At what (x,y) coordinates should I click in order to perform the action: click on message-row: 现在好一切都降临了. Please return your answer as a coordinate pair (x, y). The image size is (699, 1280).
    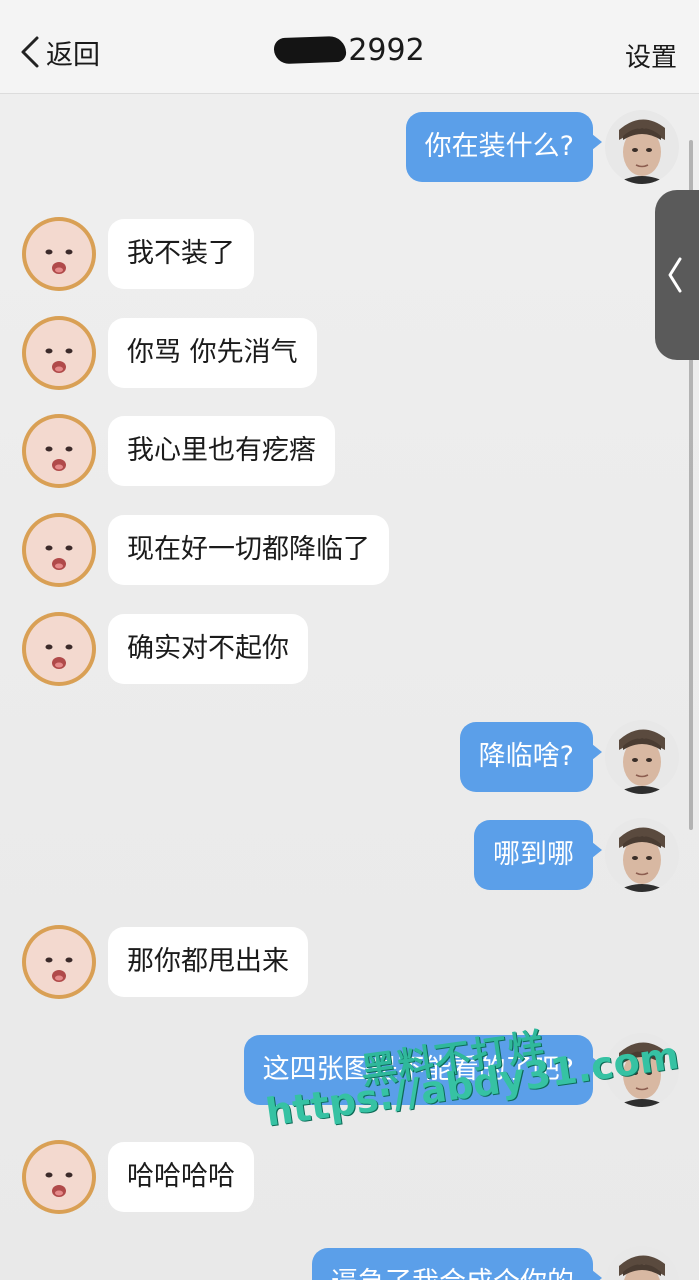
    Looking at the image, I should click on (205, 550).